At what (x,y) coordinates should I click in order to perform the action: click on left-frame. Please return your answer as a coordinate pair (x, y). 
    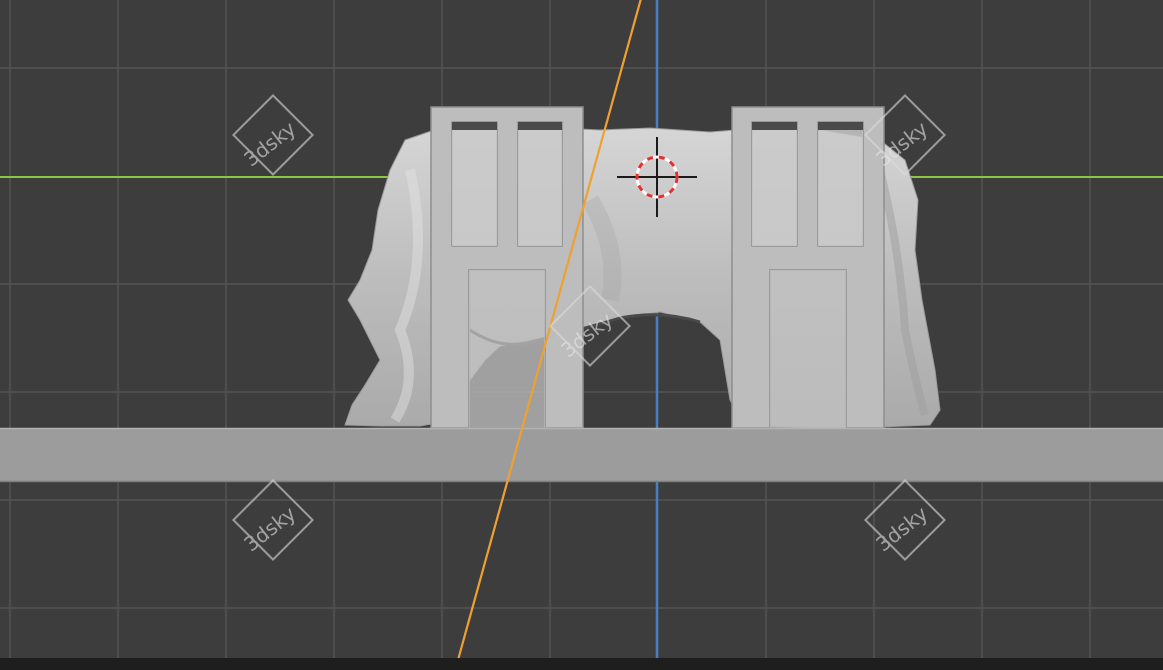
    Looking at the image, I should click on (507, 267).